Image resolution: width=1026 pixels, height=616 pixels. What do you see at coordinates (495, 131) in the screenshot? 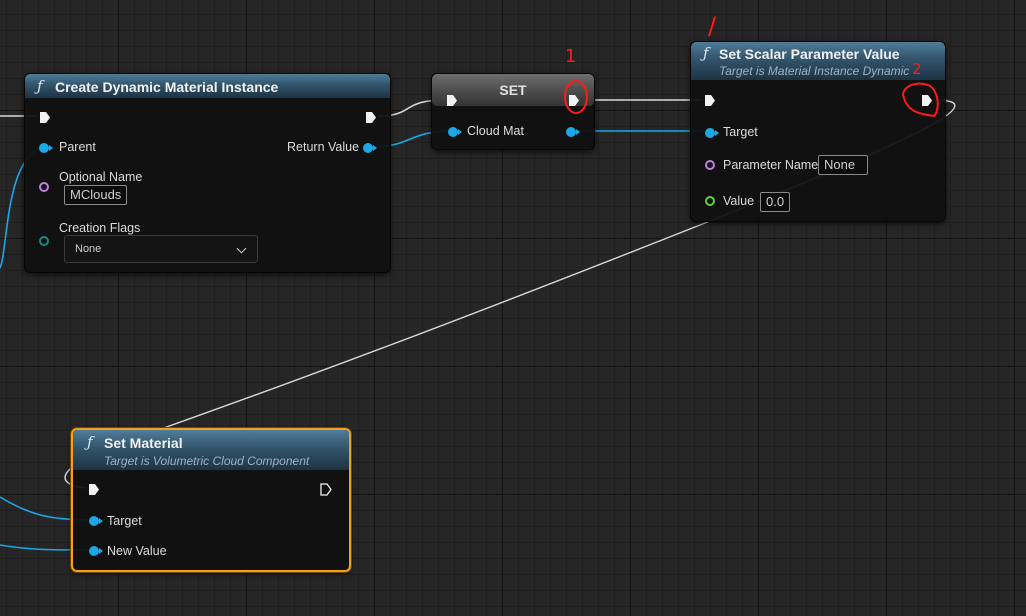
I see `cloud-mat-label: Cloud Mat` at bounding box center [495, 131].